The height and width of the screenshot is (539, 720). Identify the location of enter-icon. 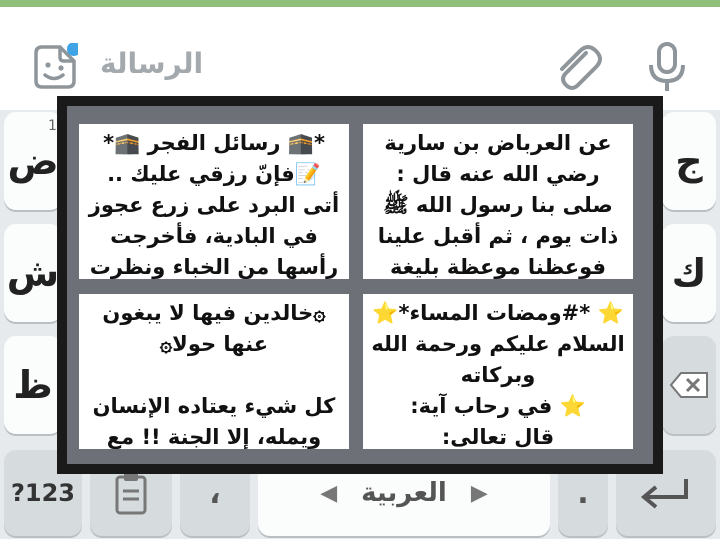
(664, 494).